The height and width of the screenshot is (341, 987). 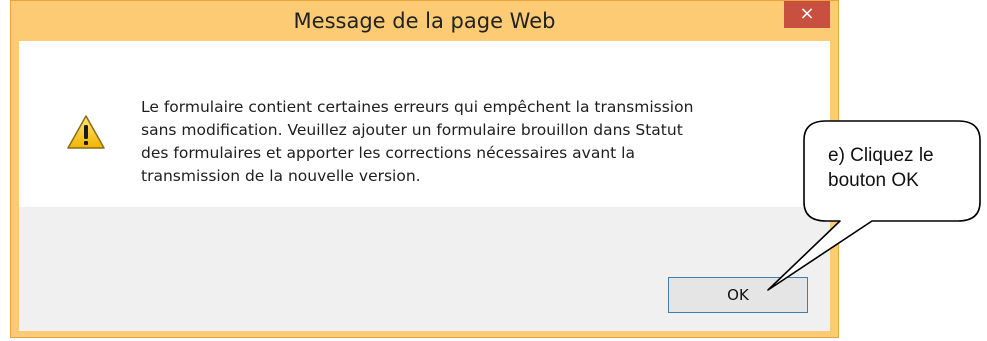 What do you see at coordinates (86, 132) in the screenshot?
I see `warning-triangle-icon` at bounding box center [86, 132].